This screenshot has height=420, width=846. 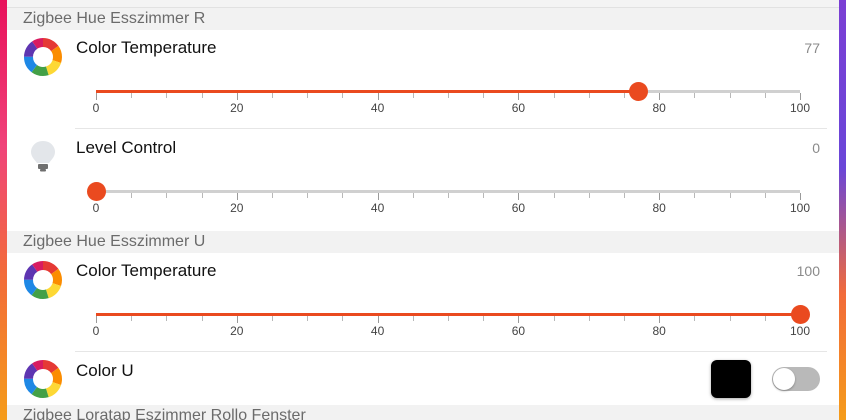 What do you see at coordinates (423, 379) in the screenshot?
I see `control-row-color-u: Color U` at bounding box center [423, 379].